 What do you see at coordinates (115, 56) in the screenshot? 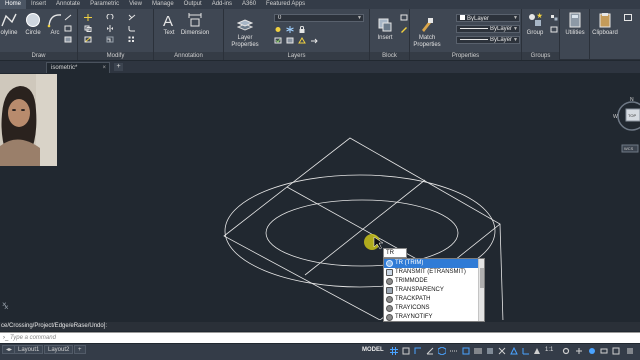
I see `modify-panel-title: Modify` at bounding box center [115, 56].